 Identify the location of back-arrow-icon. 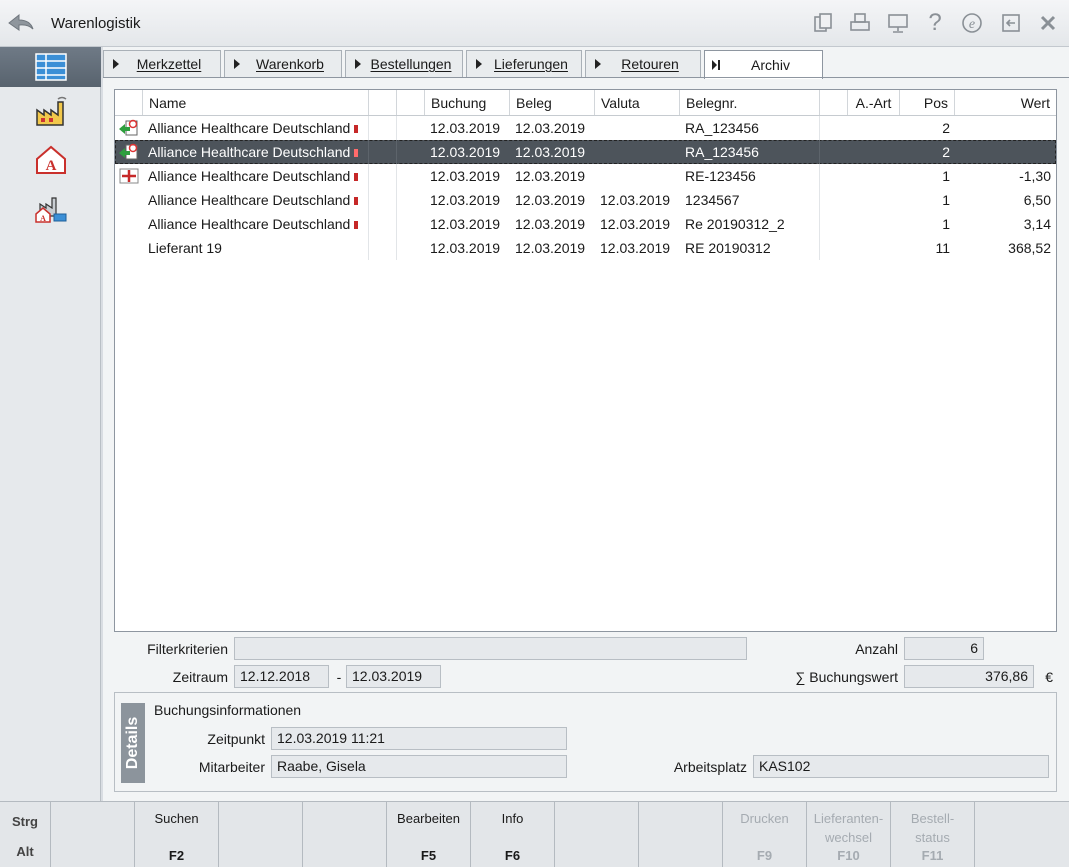
(21, 23).